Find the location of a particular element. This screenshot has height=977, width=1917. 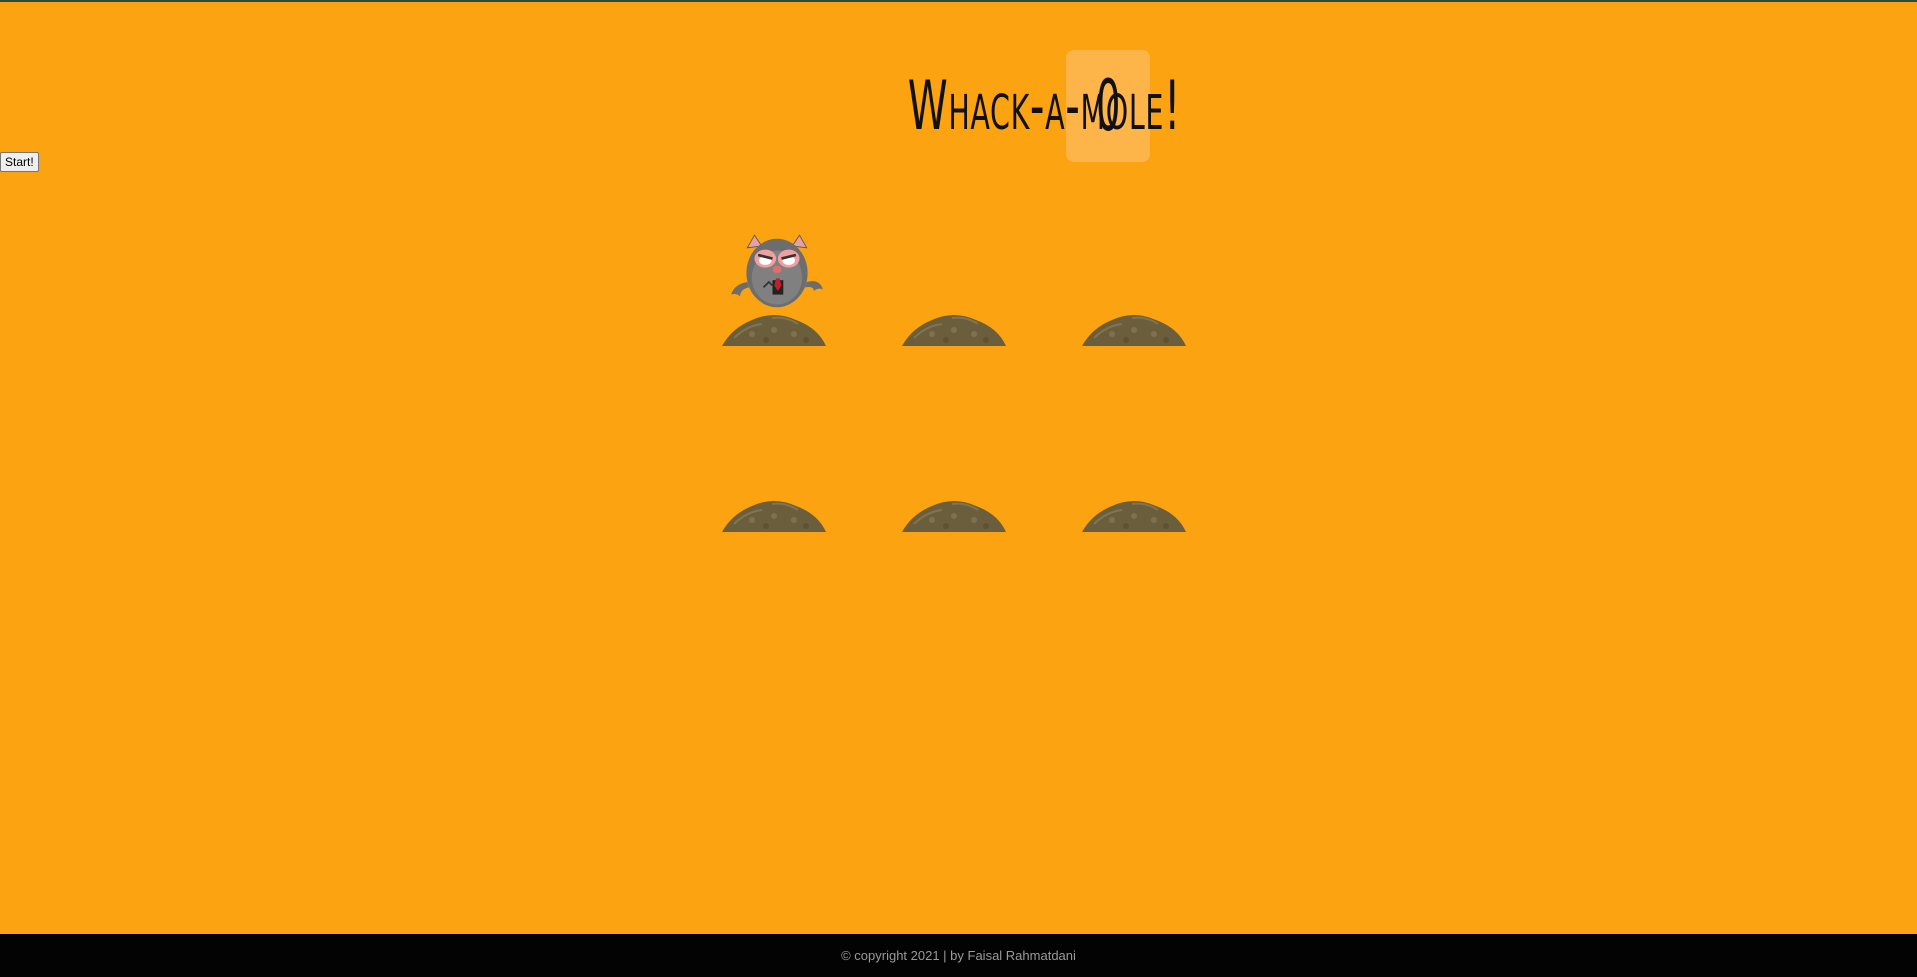

footer-copyright: © copyright 2021 | by Faisal Rahmatdani is located at coordinates (958, 955).